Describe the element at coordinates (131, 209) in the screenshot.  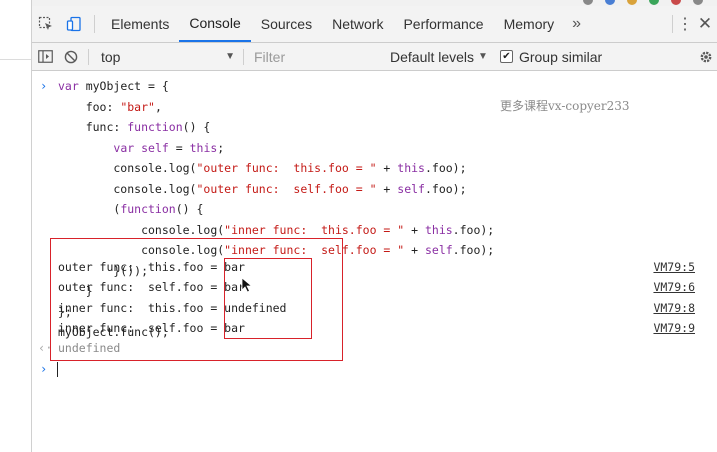
I see `code-line: (function() {` at that location.